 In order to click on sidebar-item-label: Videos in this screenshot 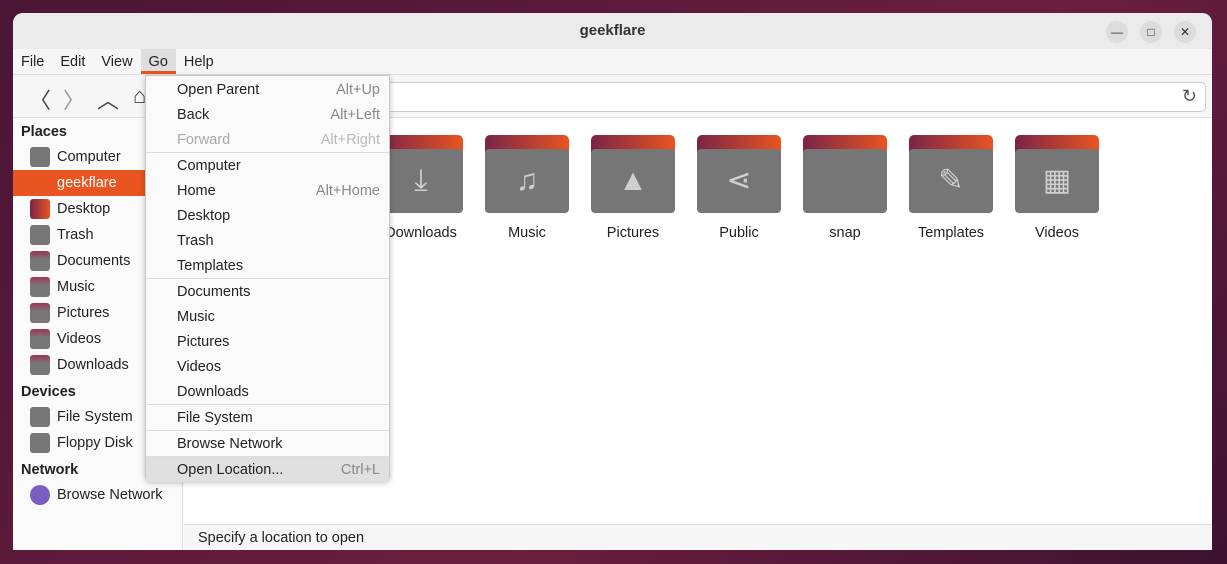, I will do `click(79, 339)`.